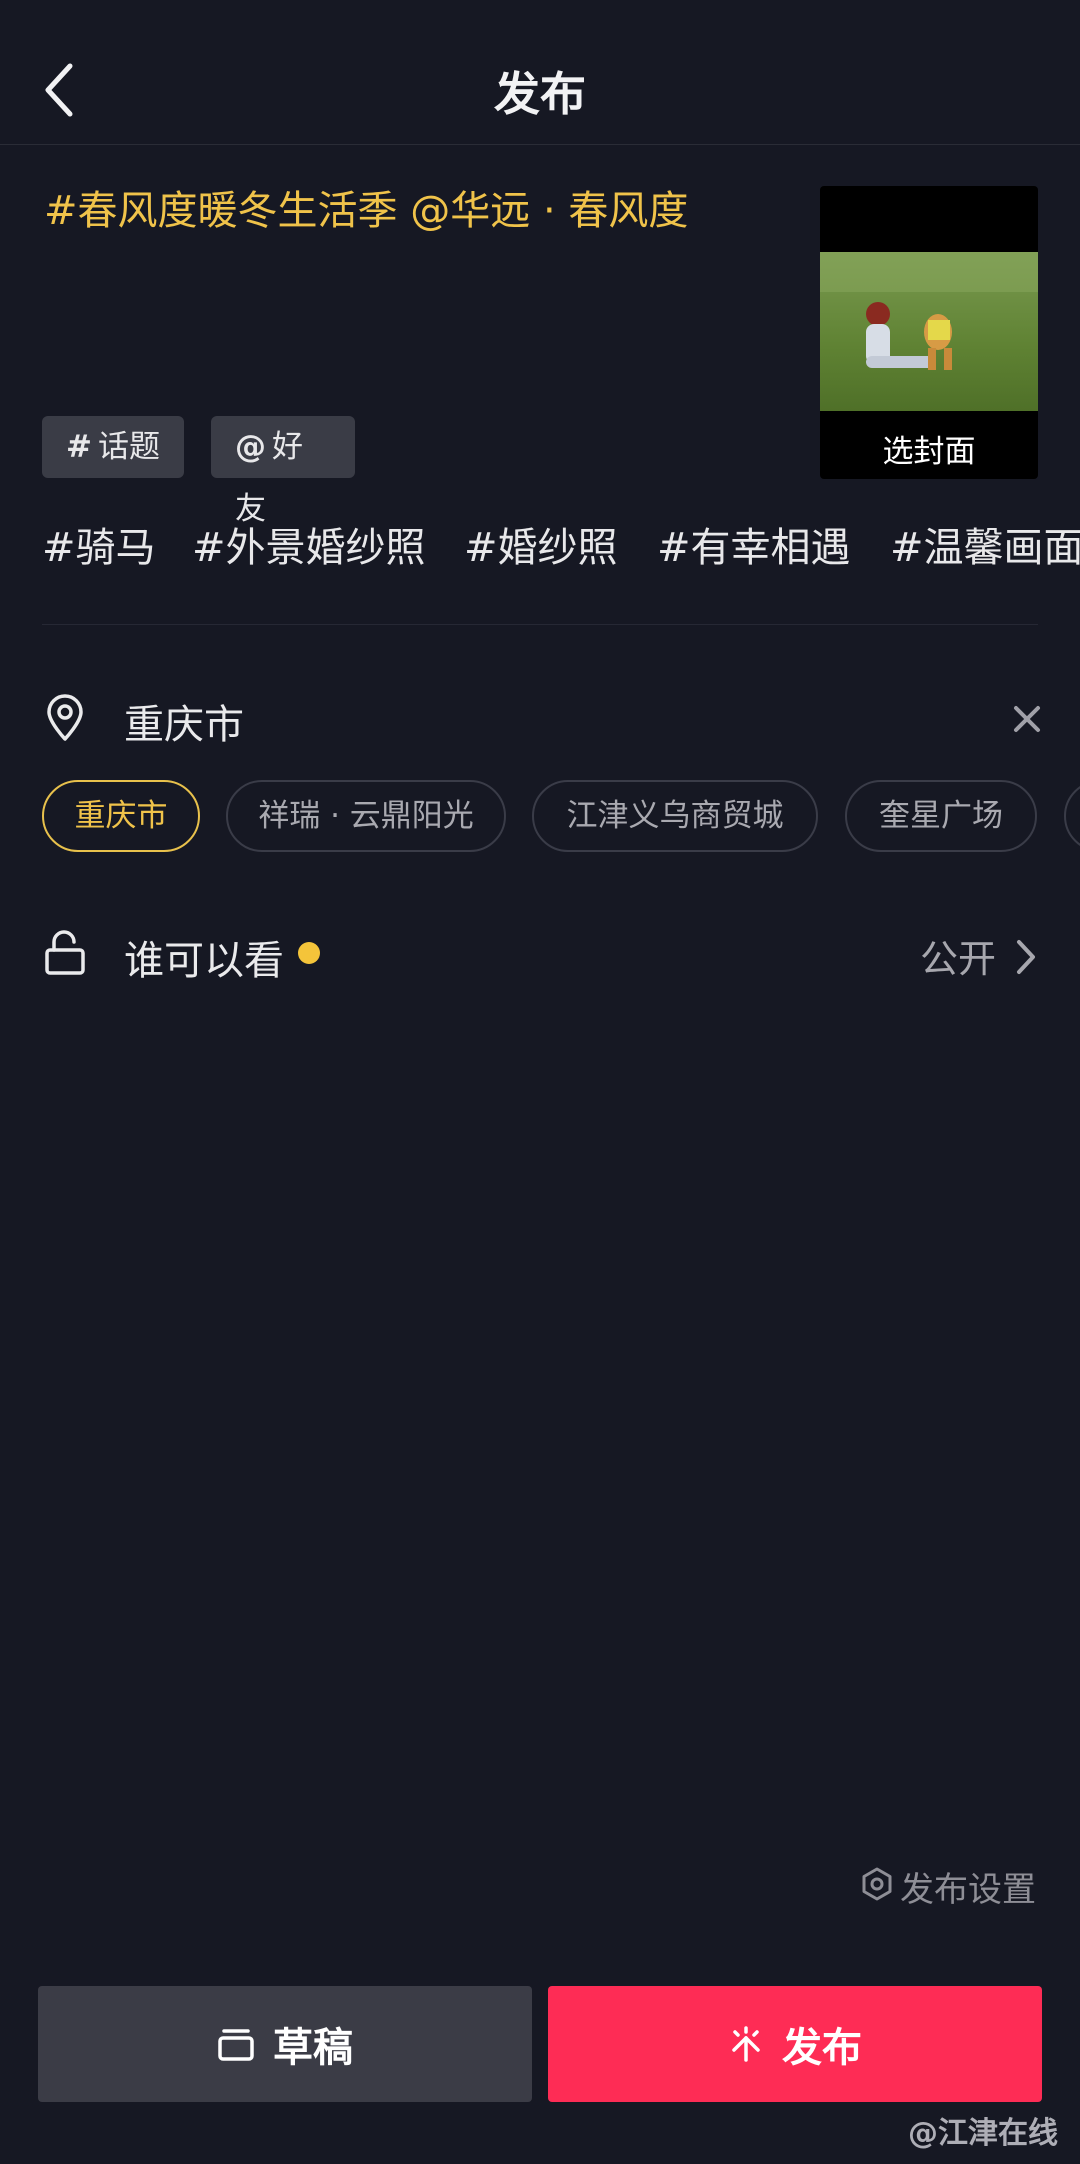  I want to click on publish-button: 发布, so click(795, 2044).